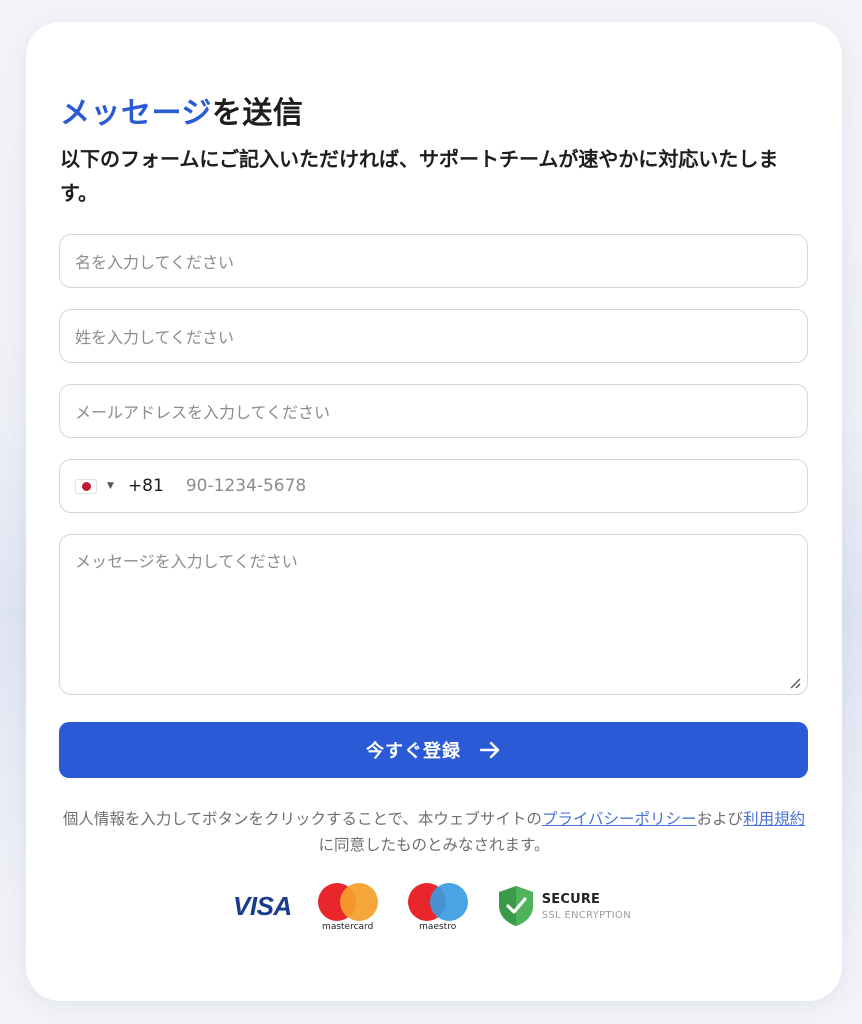 Image resolution: width=862 pixels, height=1024 pixels. Describe the element at coordinates (490, 750) in the screenshot. I see `arrow-right-icon` at that location.